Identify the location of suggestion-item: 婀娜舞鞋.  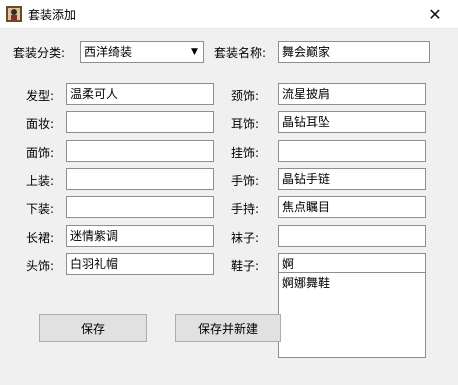
(352, 282).